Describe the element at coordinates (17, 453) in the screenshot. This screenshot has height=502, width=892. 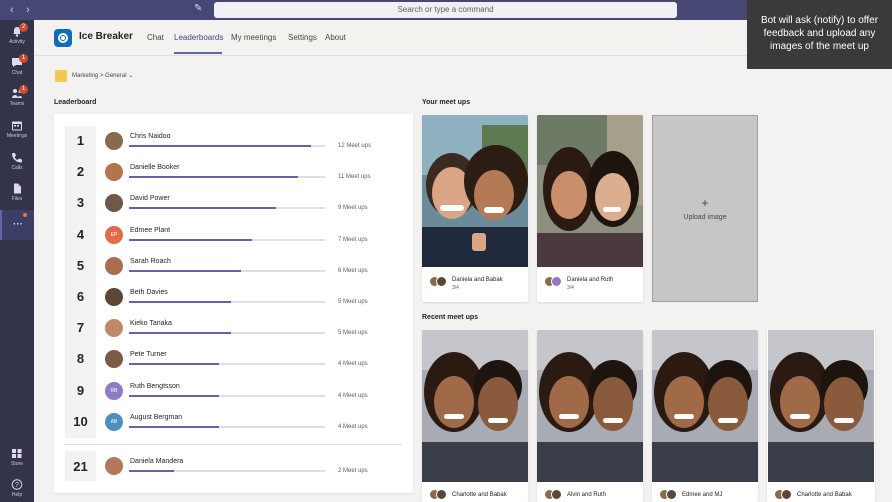
I see `store-icon` at that location.